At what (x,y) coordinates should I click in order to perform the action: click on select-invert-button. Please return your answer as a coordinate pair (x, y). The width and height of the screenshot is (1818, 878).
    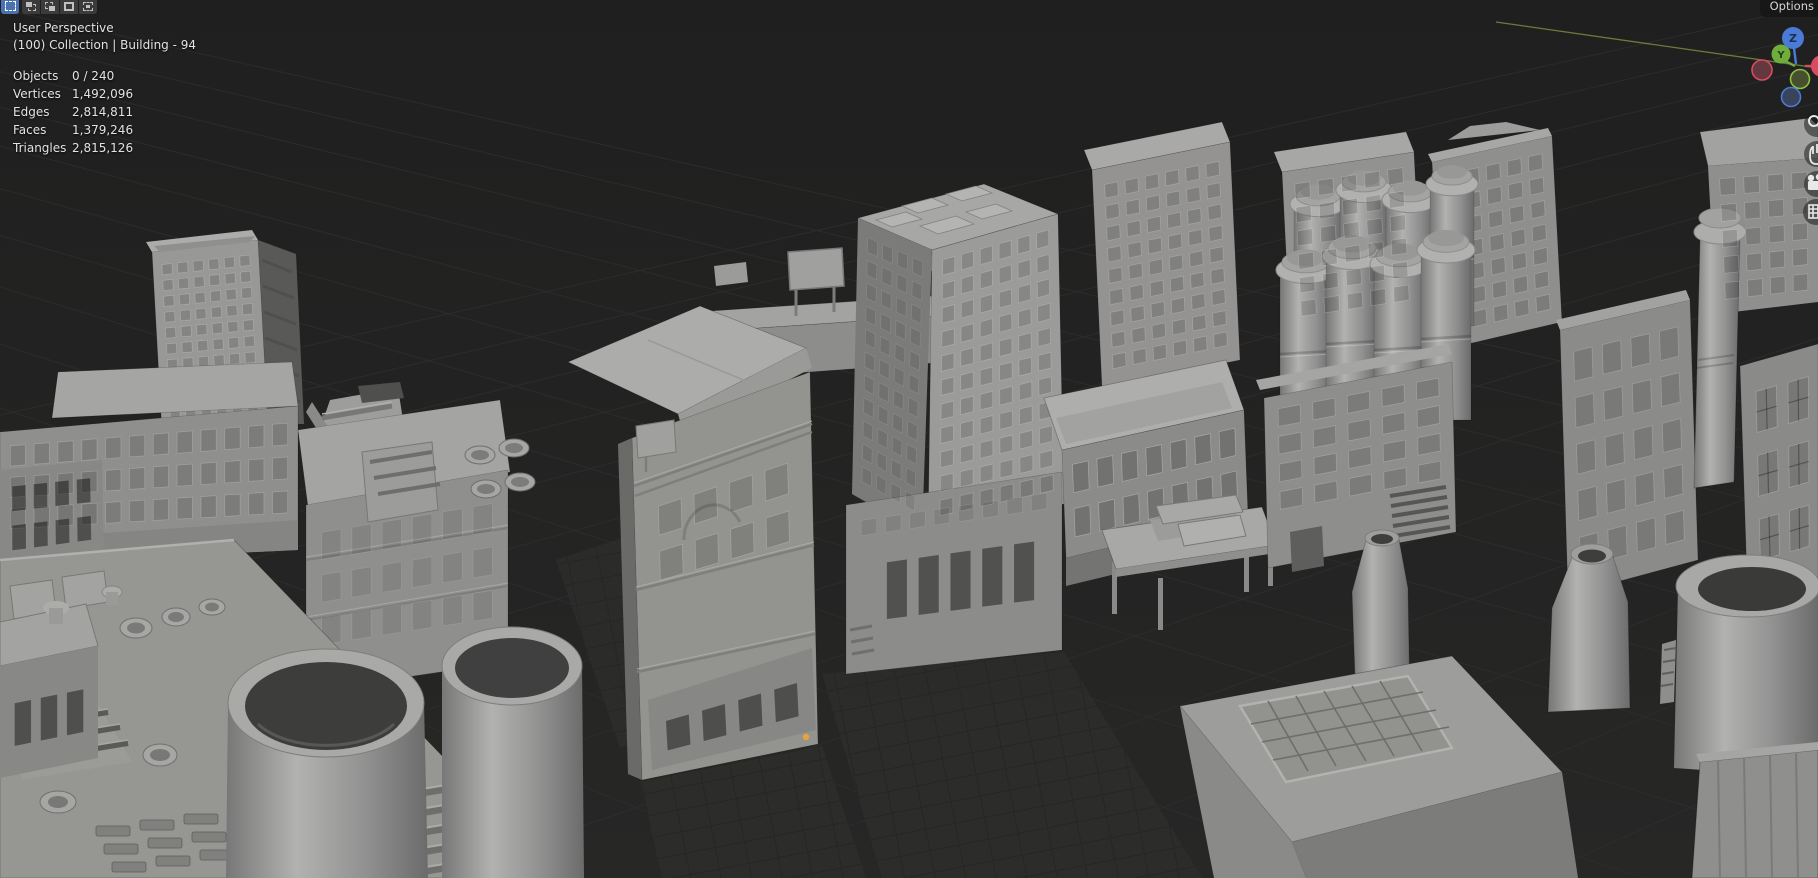
    Looking at the image, I should click on (69, 7).